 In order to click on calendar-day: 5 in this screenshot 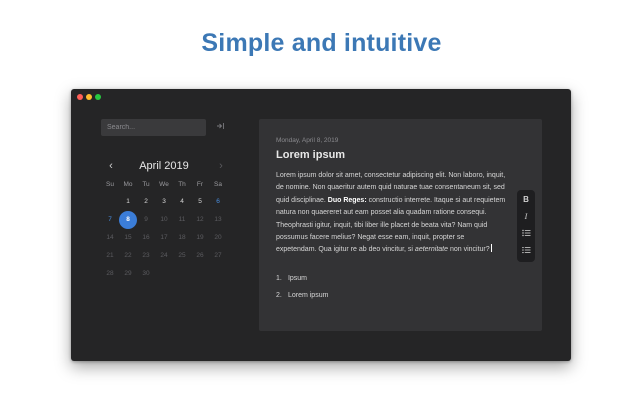, I will do `click(200, 202)`.